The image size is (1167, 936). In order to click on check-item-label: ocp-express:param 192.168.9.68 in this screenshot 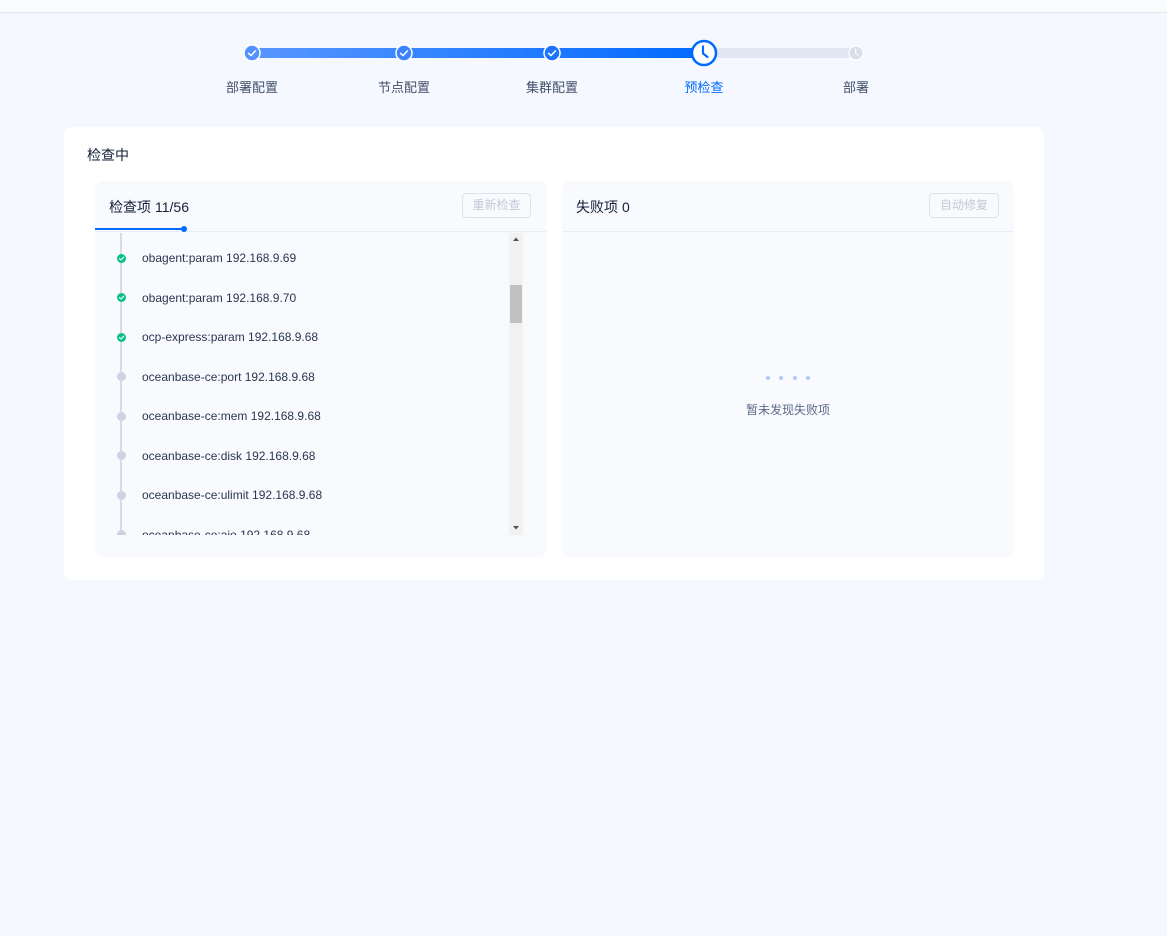, I will do `click(230, 337)`.